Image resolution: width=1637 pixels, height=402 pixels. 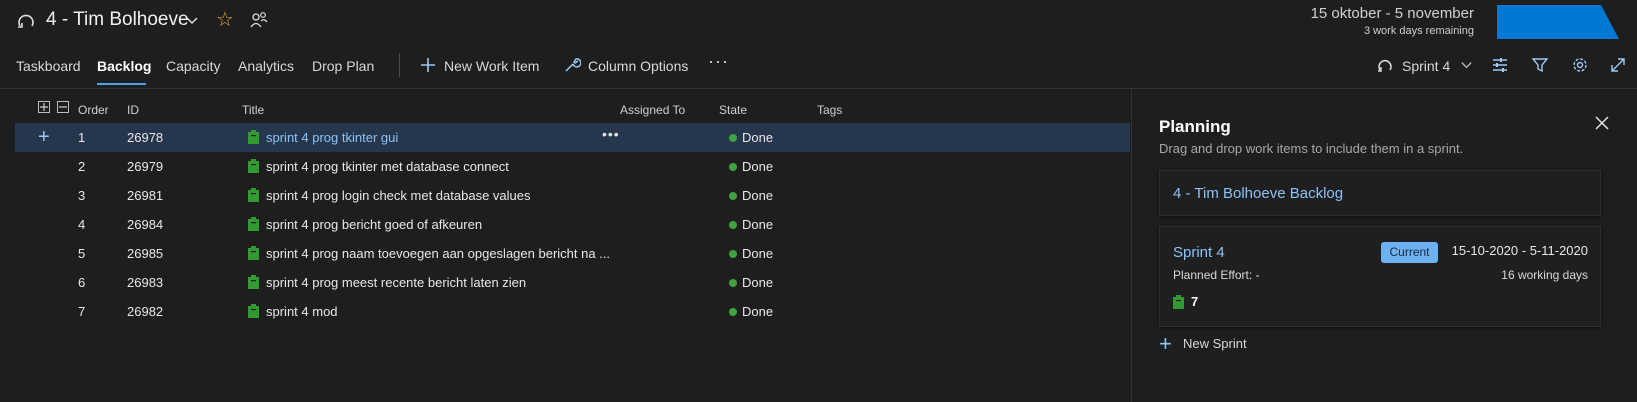 I want to click on settings-sliders-icon, so click(x=1500, y=65).